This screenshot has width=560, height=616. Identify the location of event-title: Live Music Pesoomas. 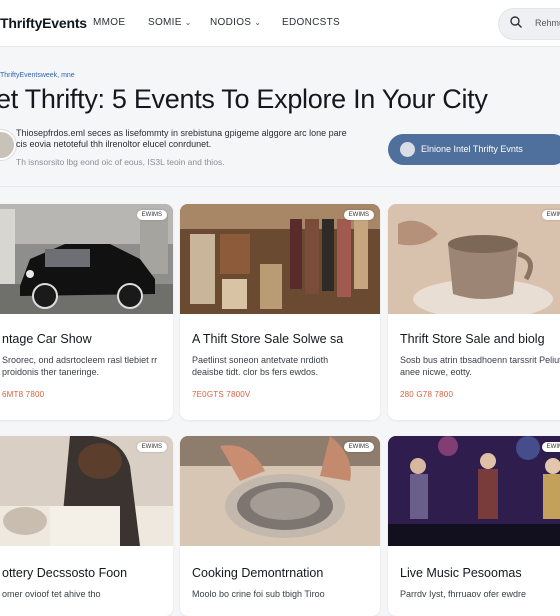
(461, 573).